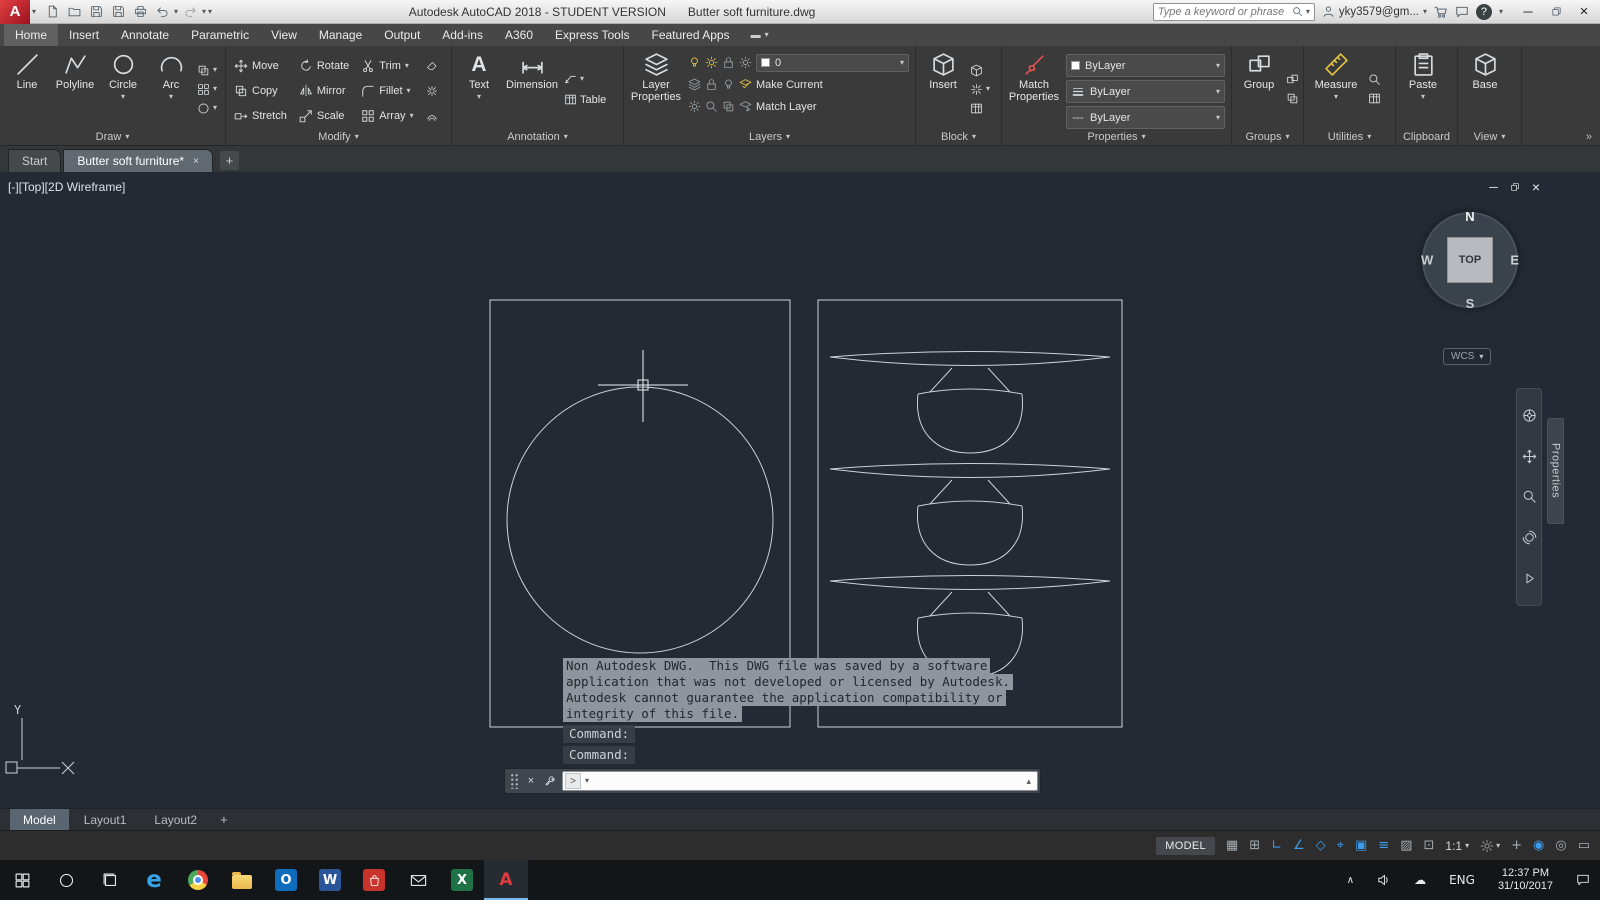 The height and width of the screenshot is (900, 1600). Describe the element at coordinates (220, 35) in the screenshot. I see `ribbon-tab-parametric: Parametric` at that location.